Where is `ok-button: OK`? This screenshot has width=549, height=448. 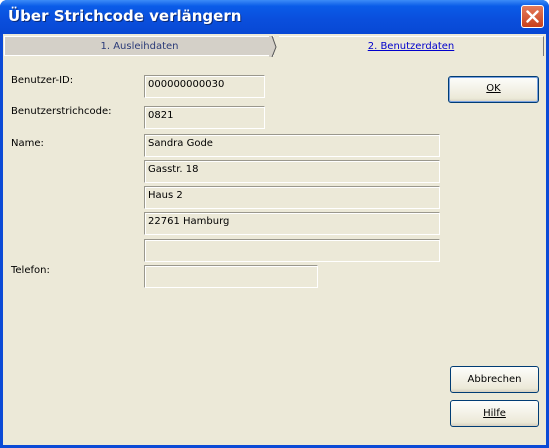 ok-button: OK is located at coordinates (493, 89).